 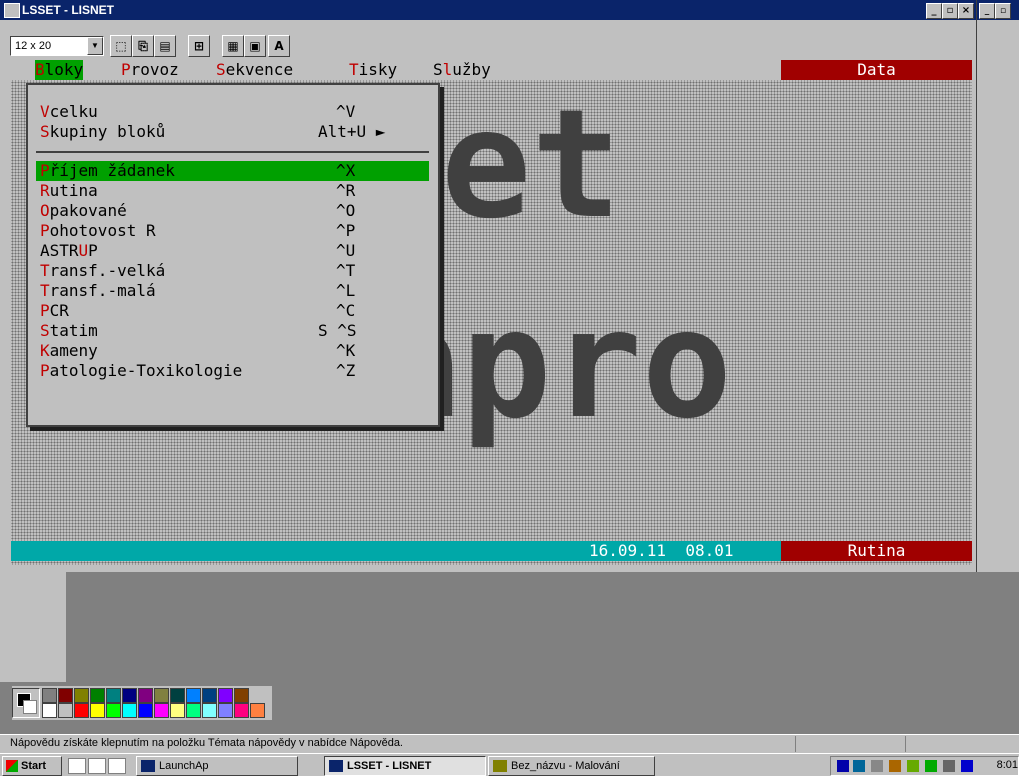 I want to click on font-button: A, so click(x=279, y=46).